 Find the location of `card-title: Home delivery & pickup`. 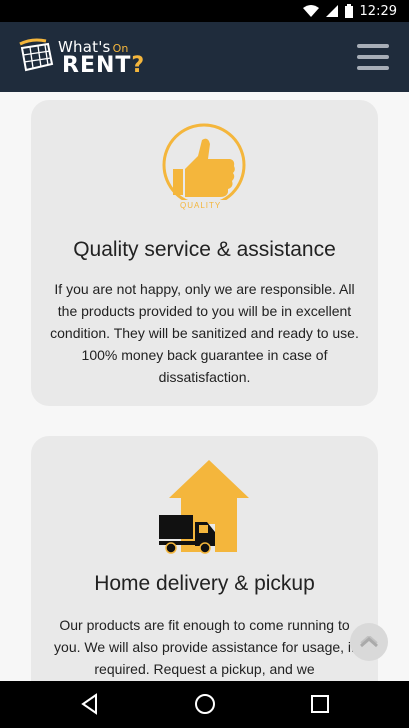

card-title: Home delivery & pickup is located at coordinates (204, 583).